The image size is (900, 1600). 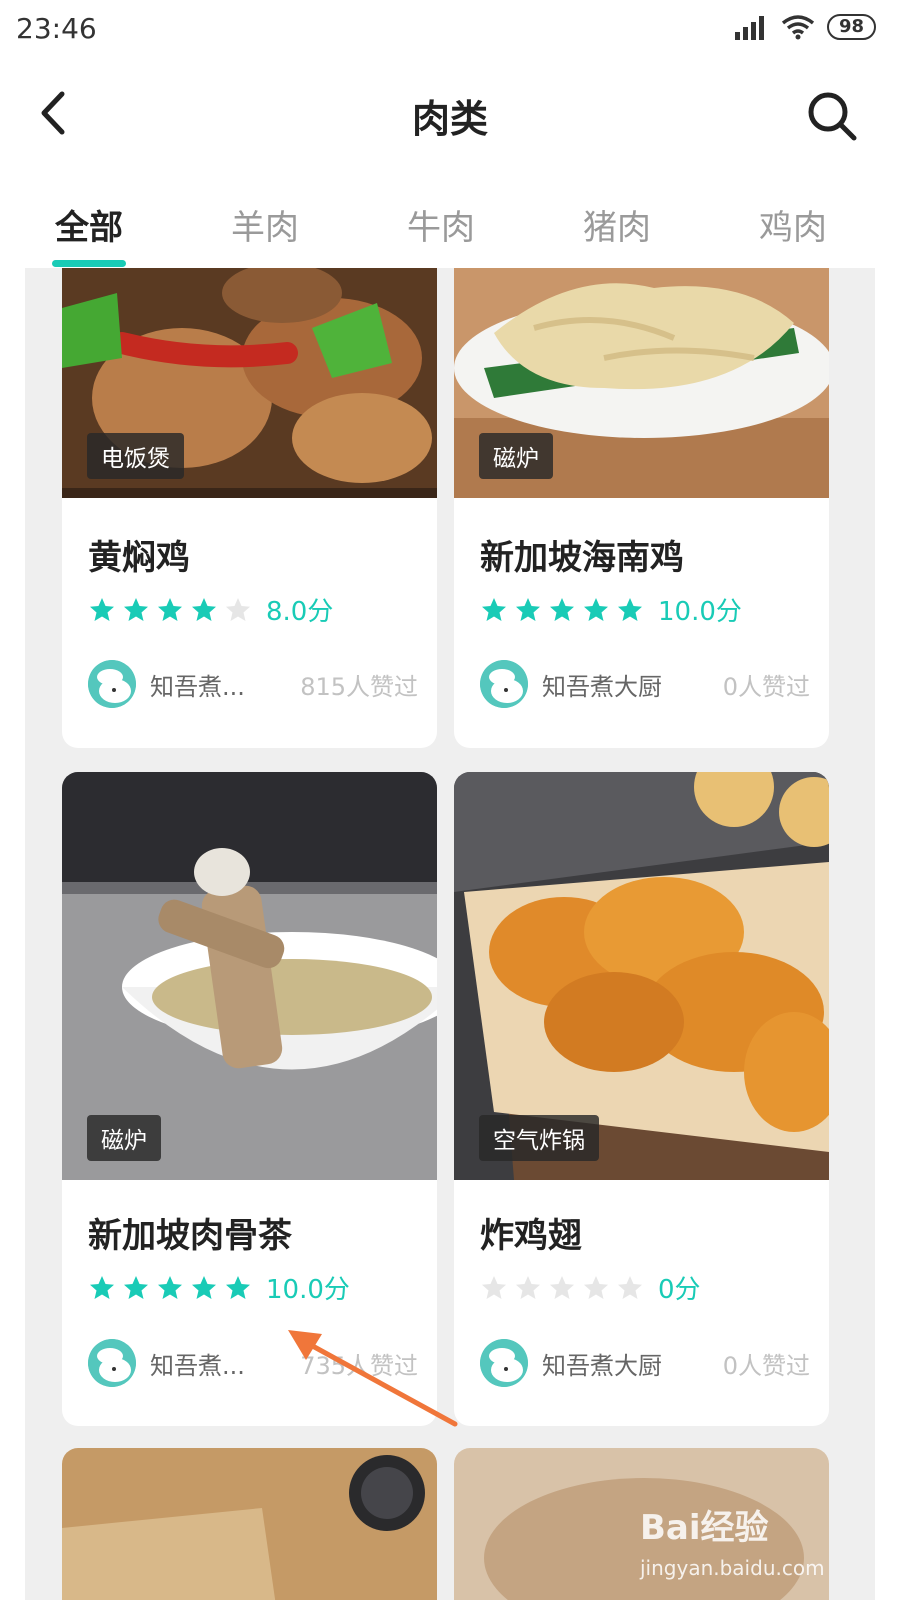 What do you see at coordinates (135, 456) in the screenshot?
I see `appliance-tag: 电饭煲` at bounding box center [135, 456].